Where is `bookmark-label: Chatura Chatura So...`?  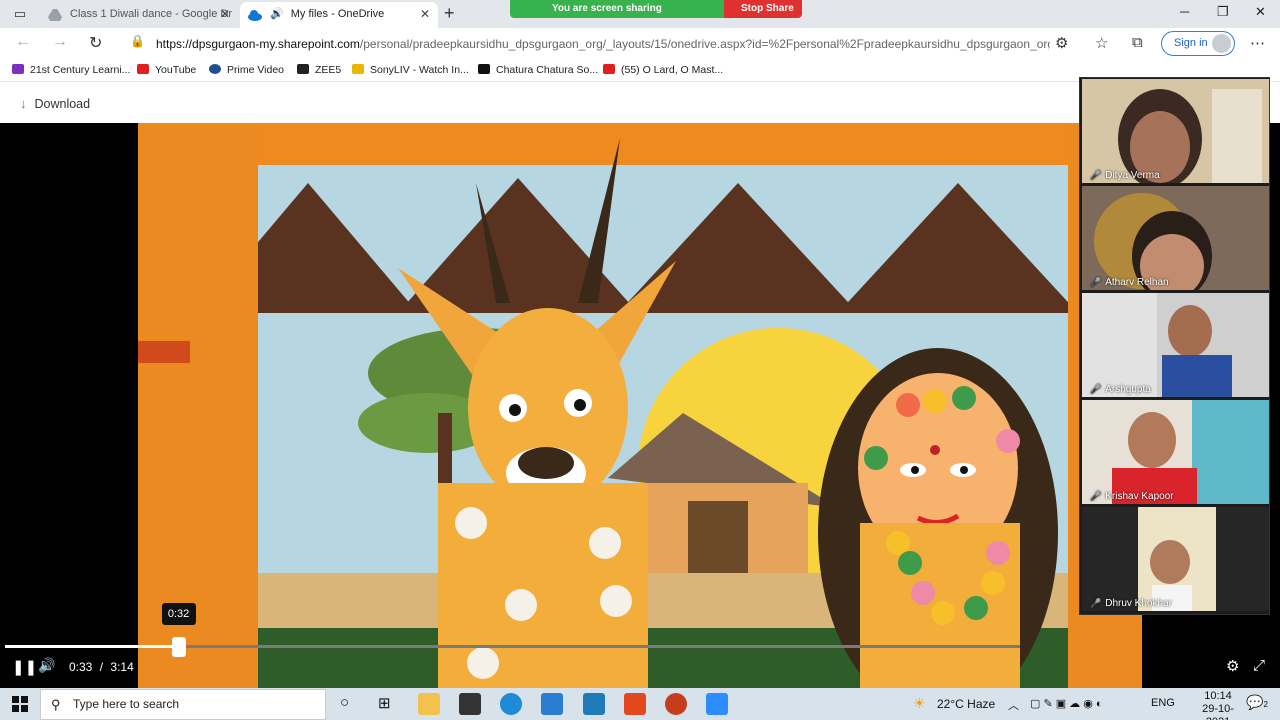
bookmark-label: Chatura Chatura So... is located at coordinates (547, 70).